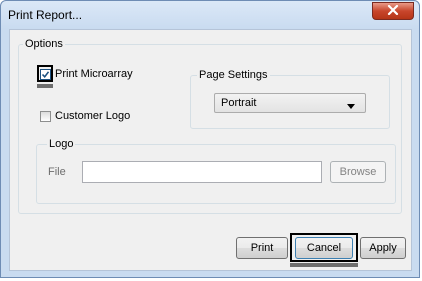  Describe the element at coordinates (290, 103) in the screenshot. I see `page-orientation-select: Portrait` at that location.